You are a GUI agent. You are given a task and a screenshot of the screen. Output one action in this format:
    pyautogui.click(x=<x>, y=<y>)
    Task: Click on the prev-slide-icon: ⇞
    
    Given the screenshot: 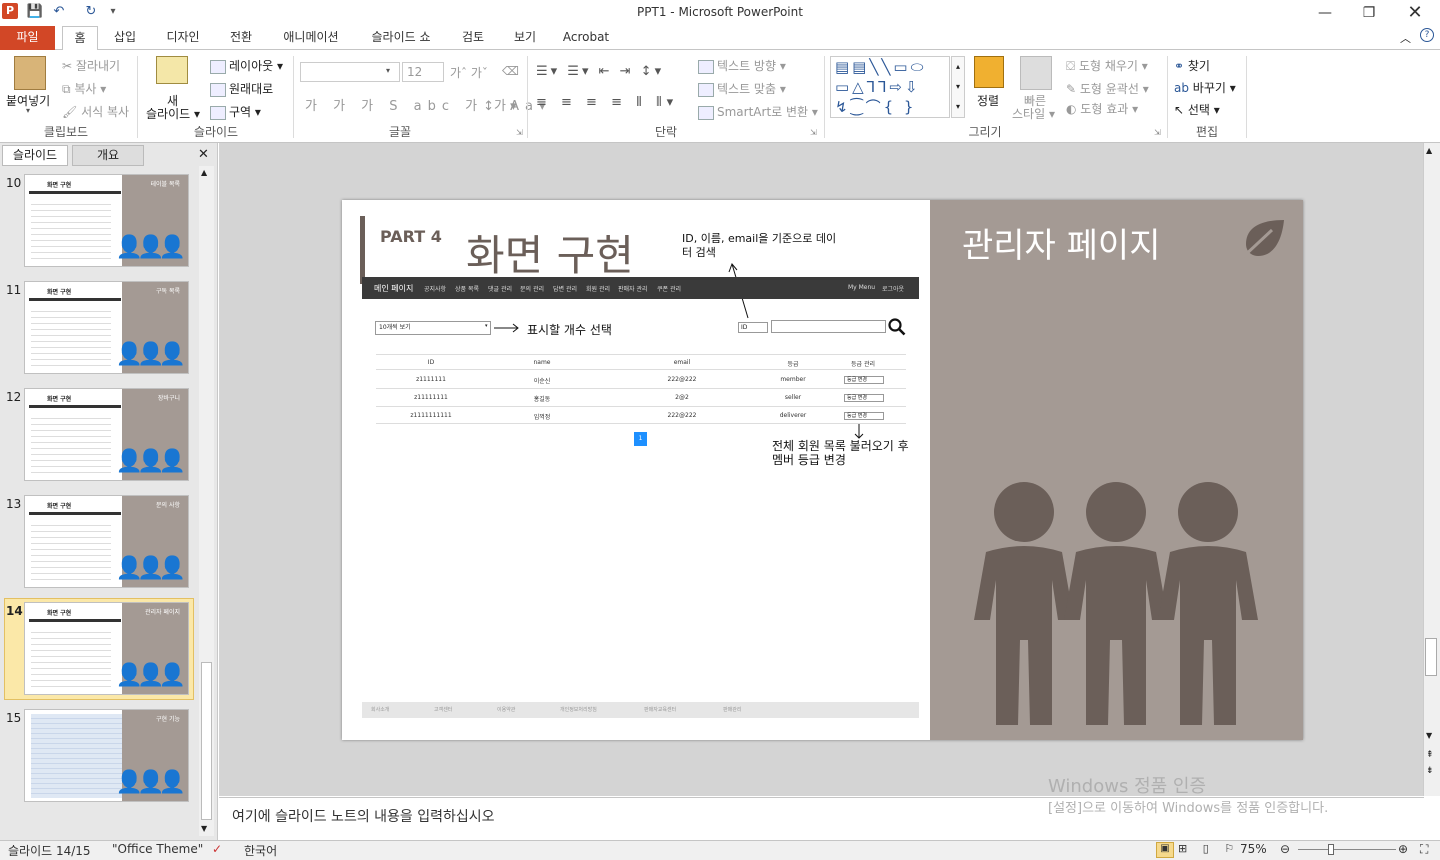 What is the action you would take?
    pyautogui.click(x=1430, y=755)
    